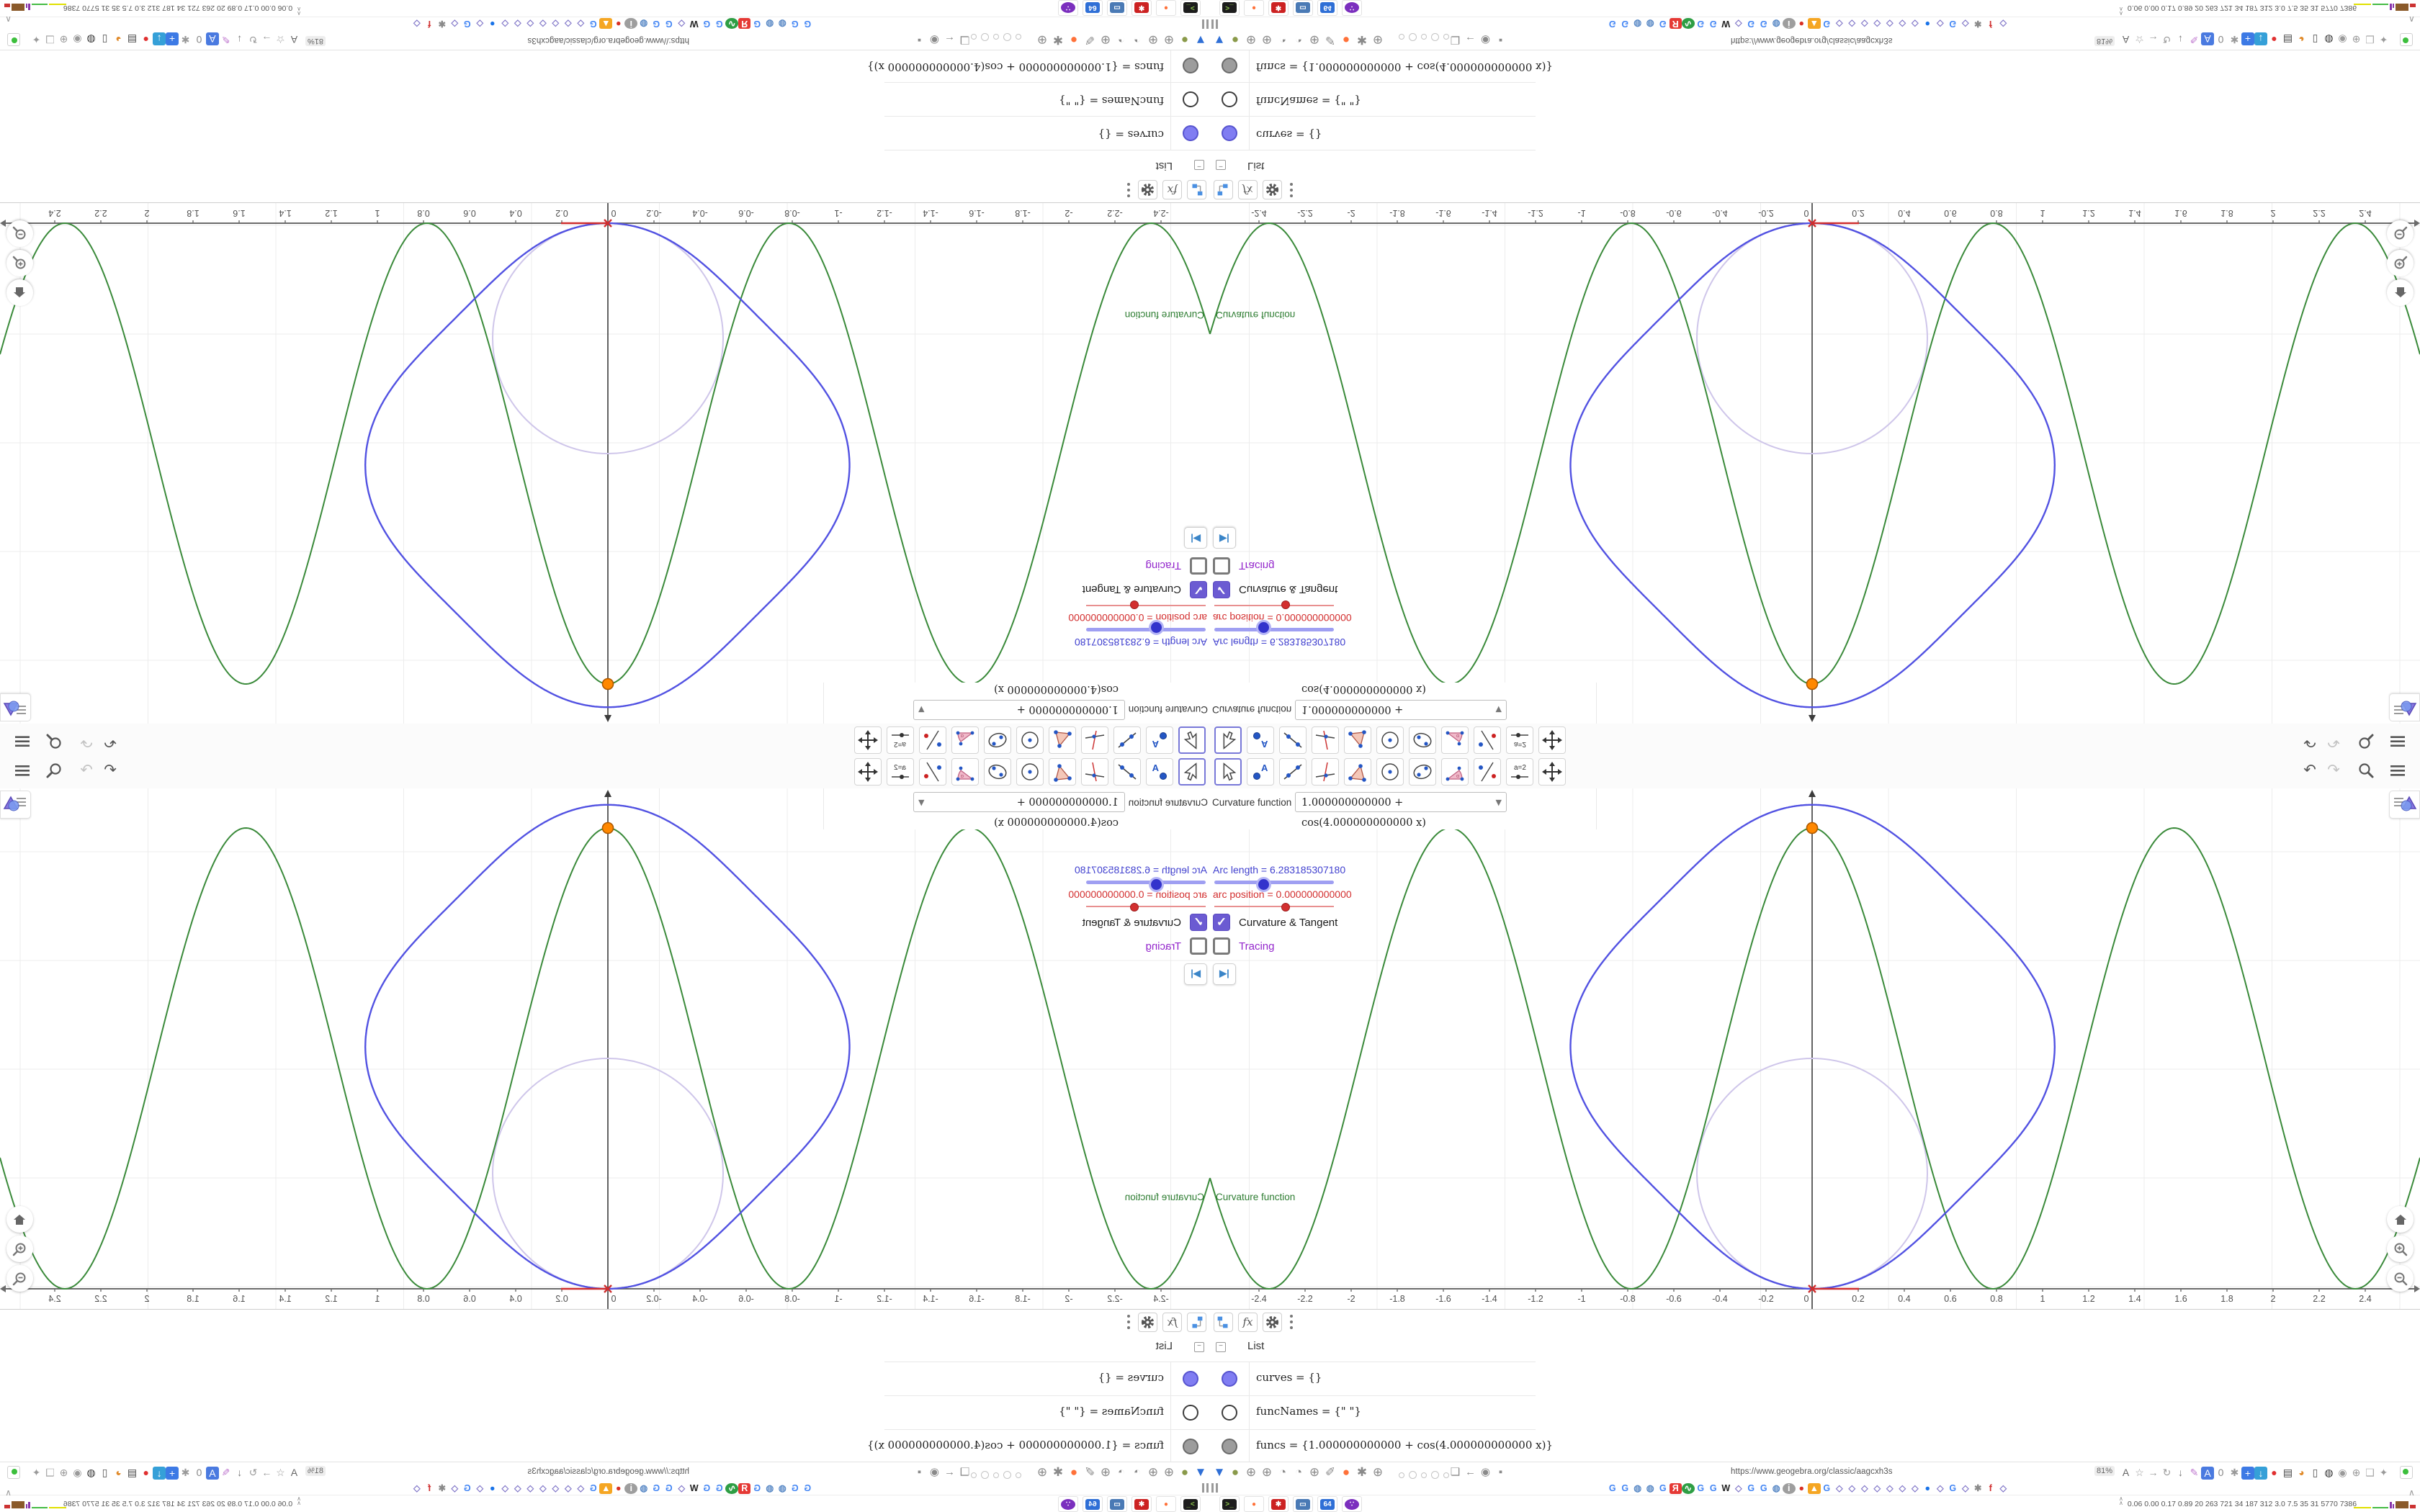 This screenshot has width=2420, height=1512. Describe the element at coordinates (1346, 1472) in the screenshot. I see `firefox-icon: ●` at that location.